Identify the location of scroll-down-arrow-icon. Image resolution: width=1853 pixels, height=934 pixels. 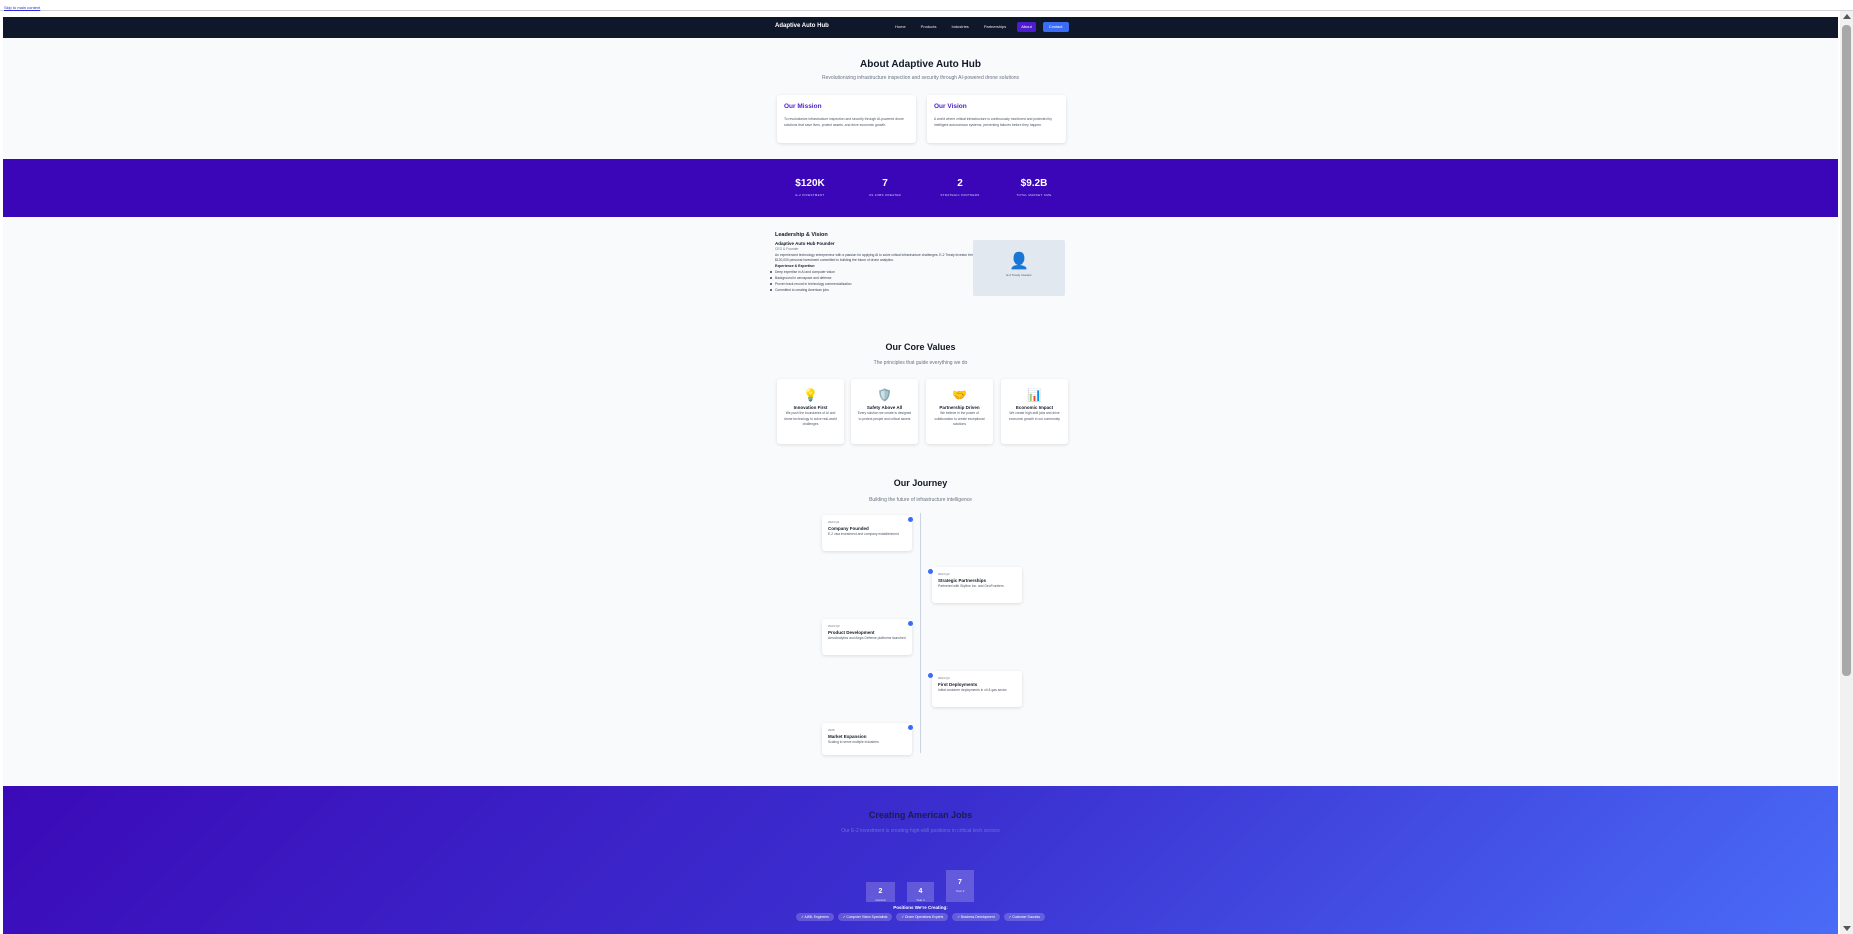
(1847, 928).